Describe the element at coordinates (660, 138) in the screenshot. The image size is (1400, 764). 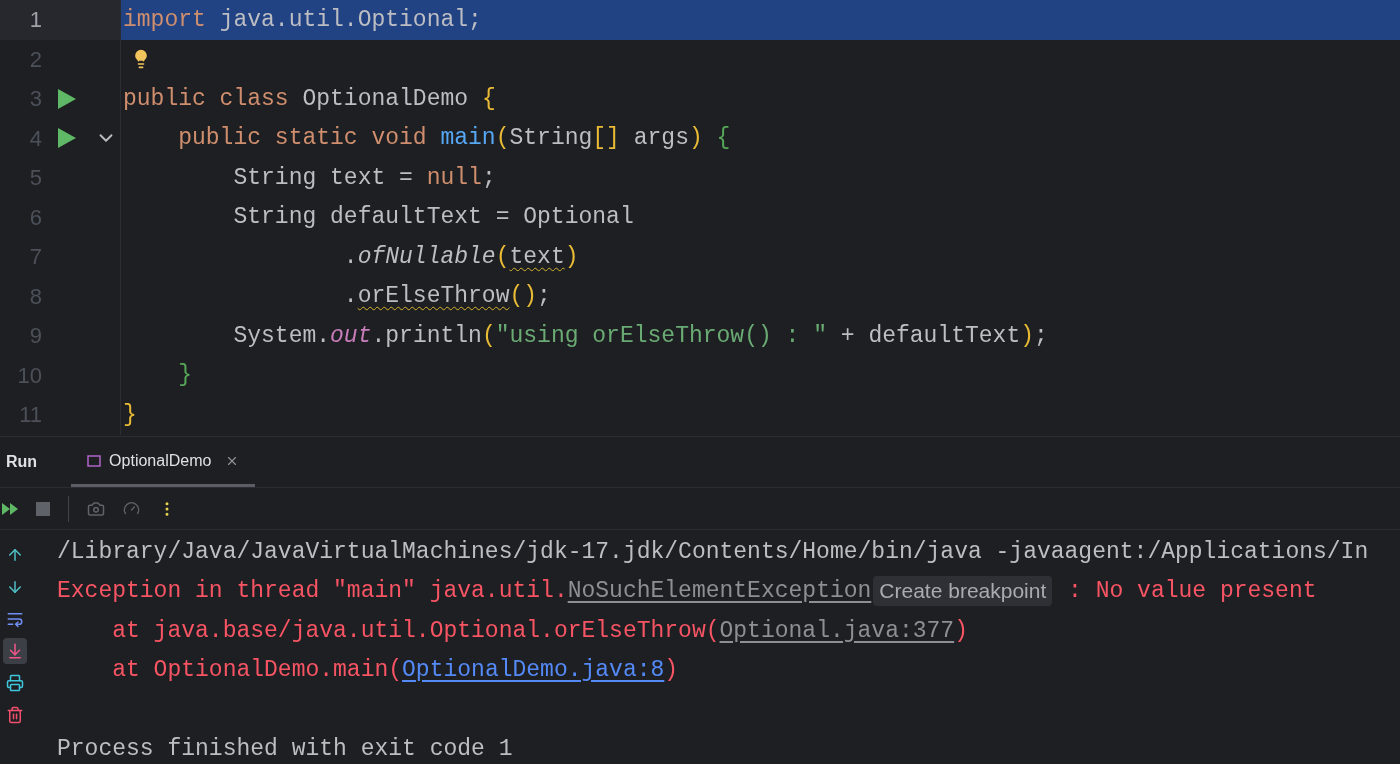
I see `code-token: args` at that location.